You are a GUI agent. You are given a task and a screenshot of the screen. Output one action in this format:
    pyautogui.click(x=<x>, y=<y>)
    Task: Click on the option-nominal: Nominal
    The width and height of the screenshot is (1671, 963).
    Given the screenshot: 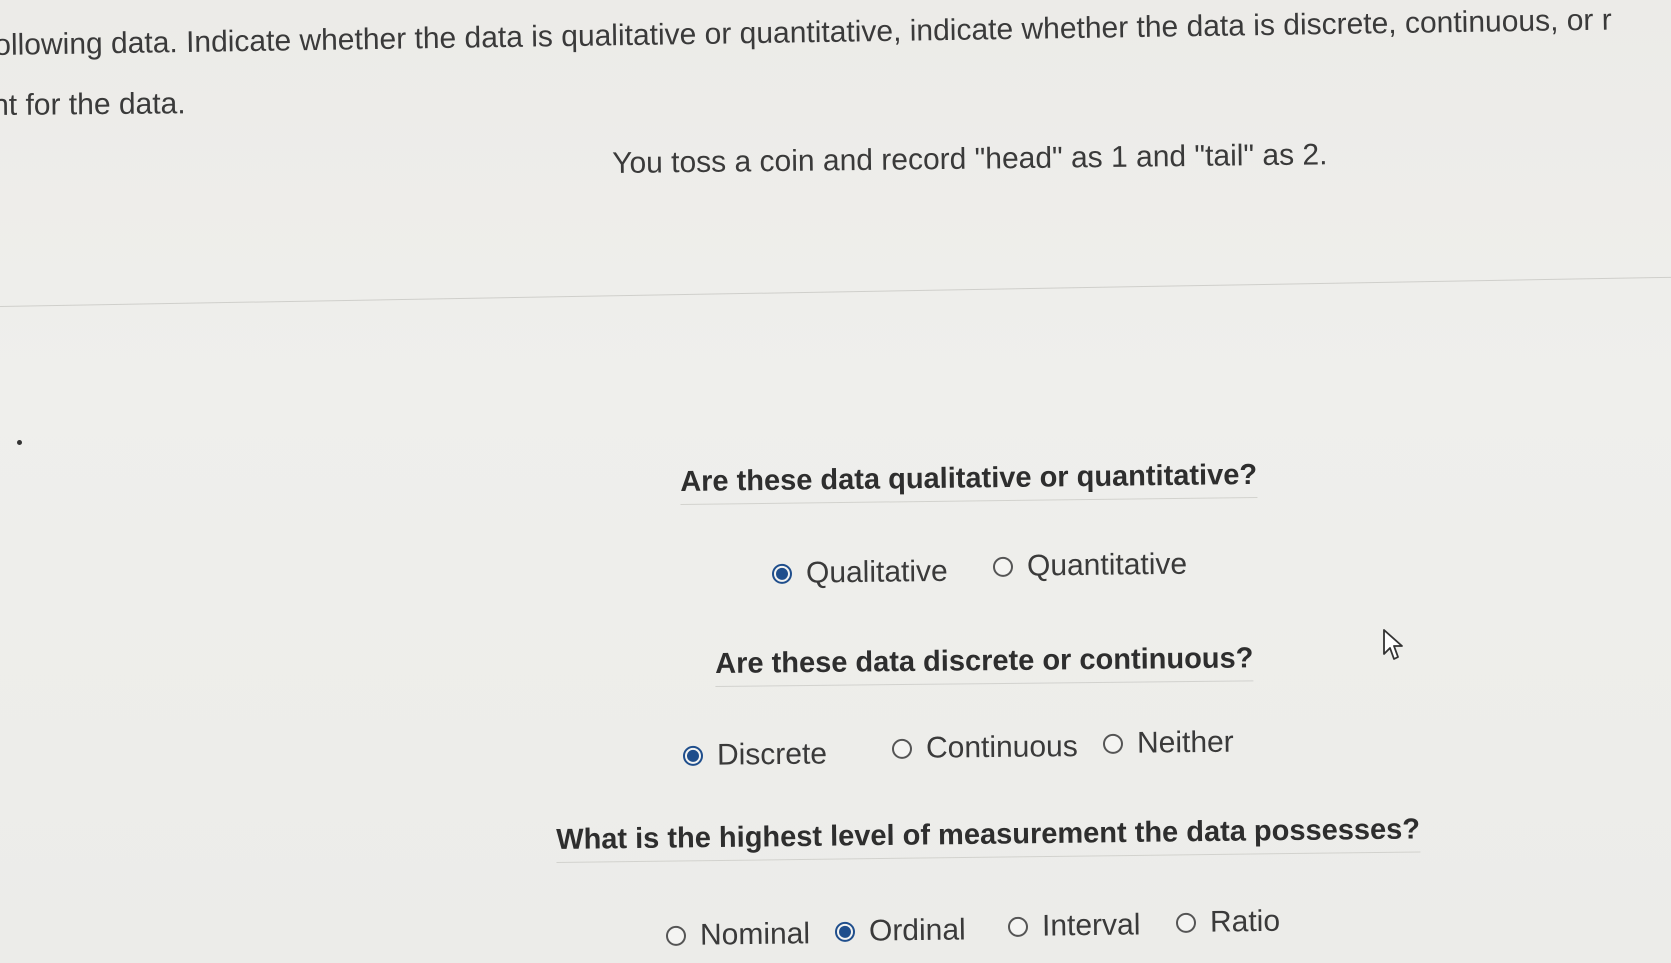 What is the action you would take?
    pyautogui.click(x=738, y=935)
    